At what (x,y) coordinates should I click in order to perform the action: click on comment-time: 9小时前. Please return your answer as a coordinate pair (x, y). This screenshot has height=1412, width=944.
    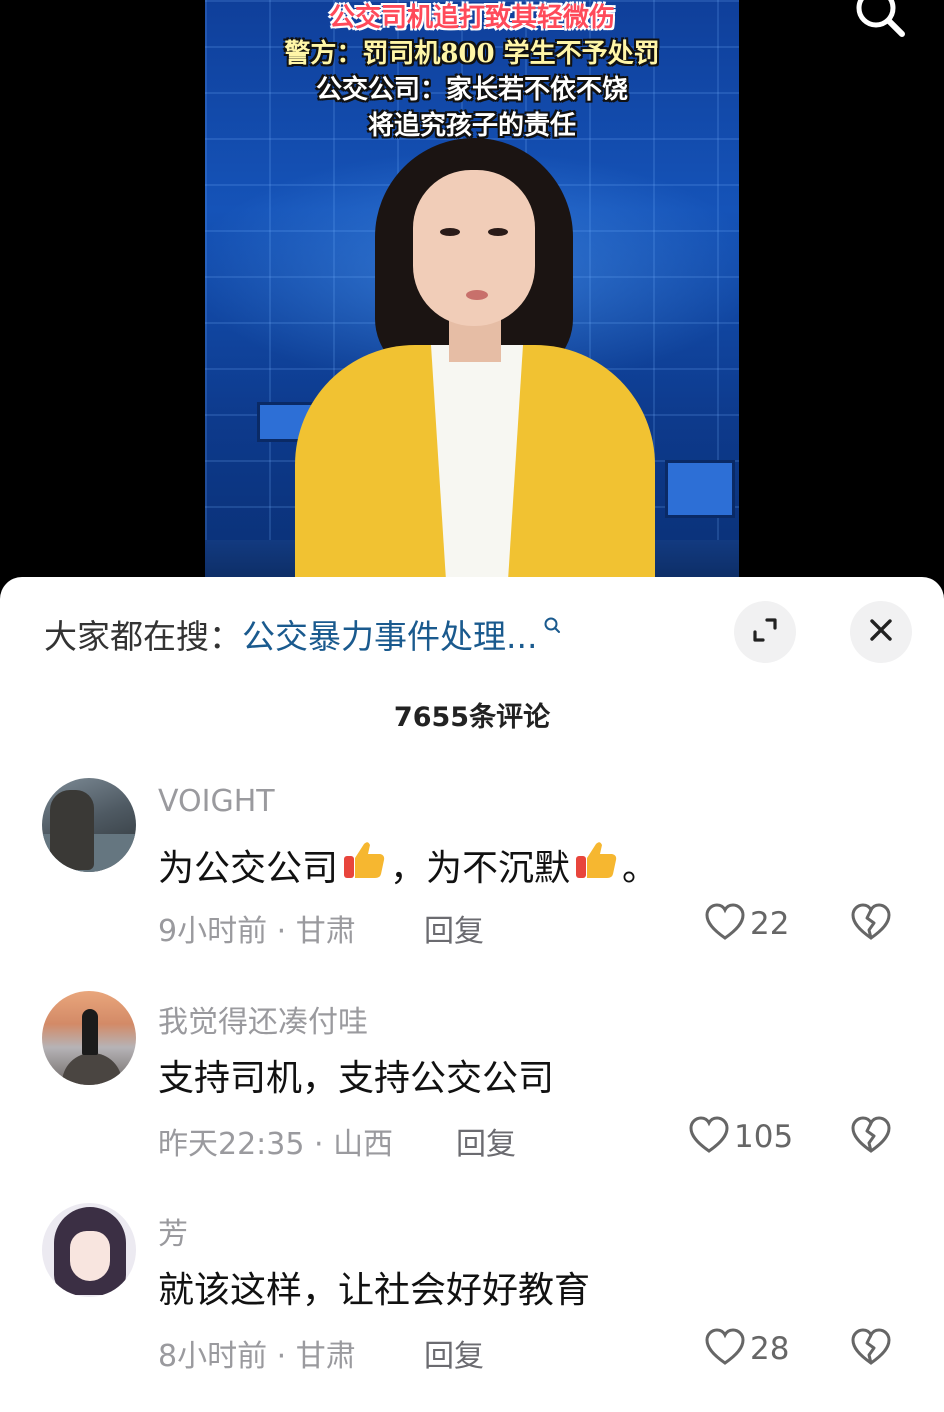
    Looking at the image, I should click on (213, 931).